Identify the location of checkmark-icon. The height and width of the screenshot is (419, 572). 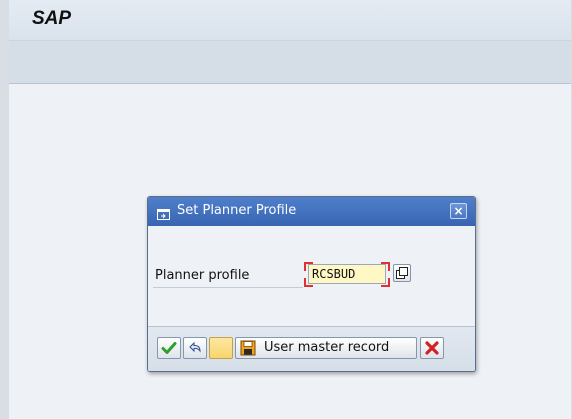
(169, 348).